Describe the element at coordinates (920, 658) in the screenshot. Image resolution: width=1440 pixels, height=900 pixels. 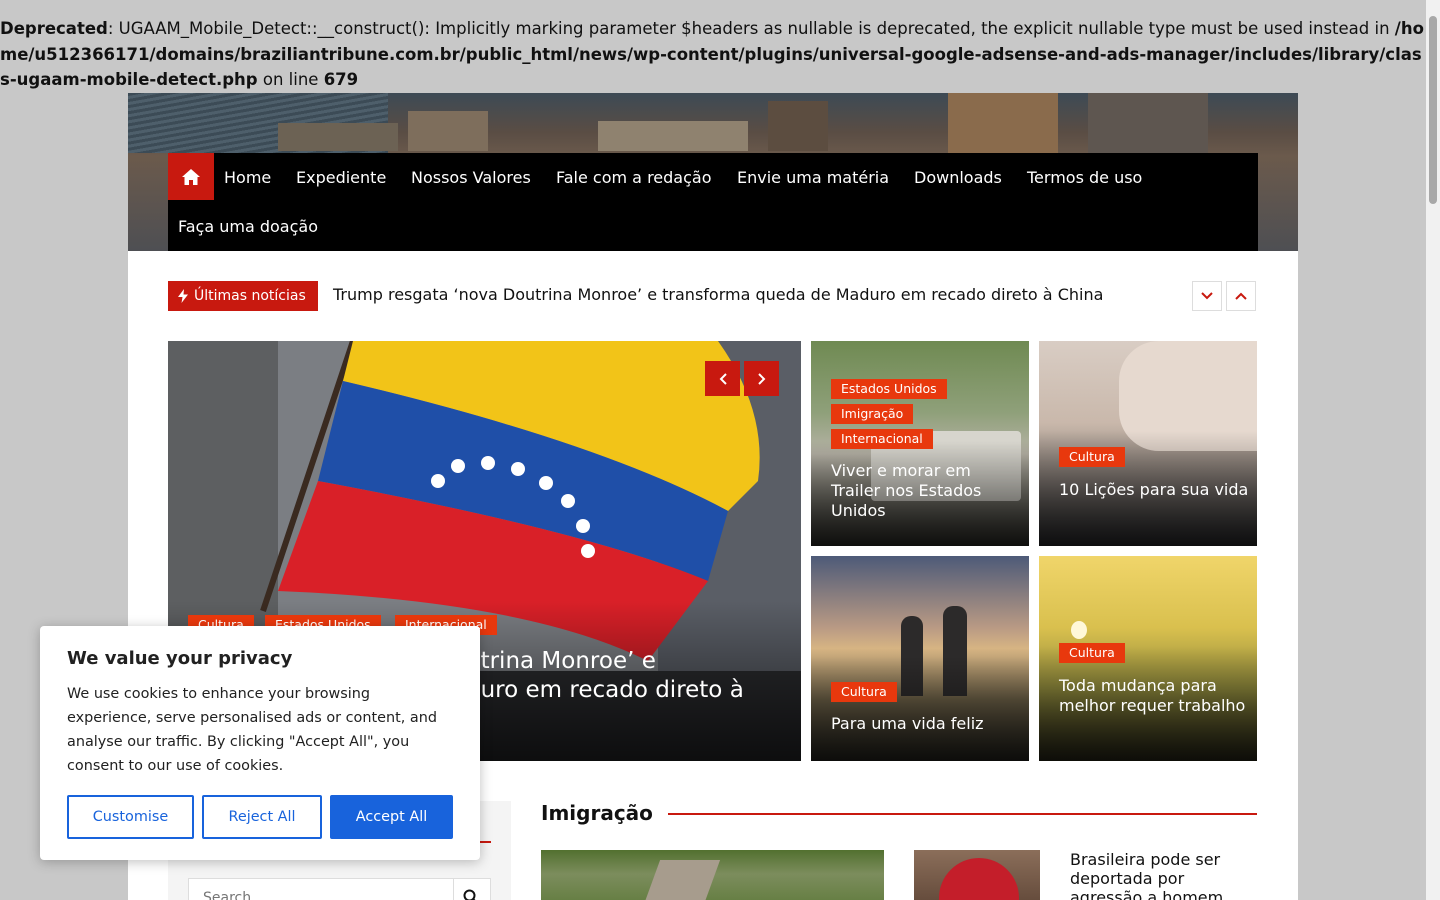
I see `post-card-vida-feliz: Cultura Para uma vida feliz` at that location.